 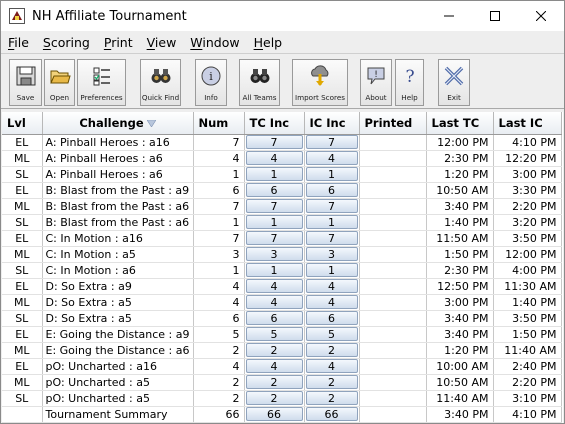 I want to click on menu-view: View, so click(x=162, y=42).